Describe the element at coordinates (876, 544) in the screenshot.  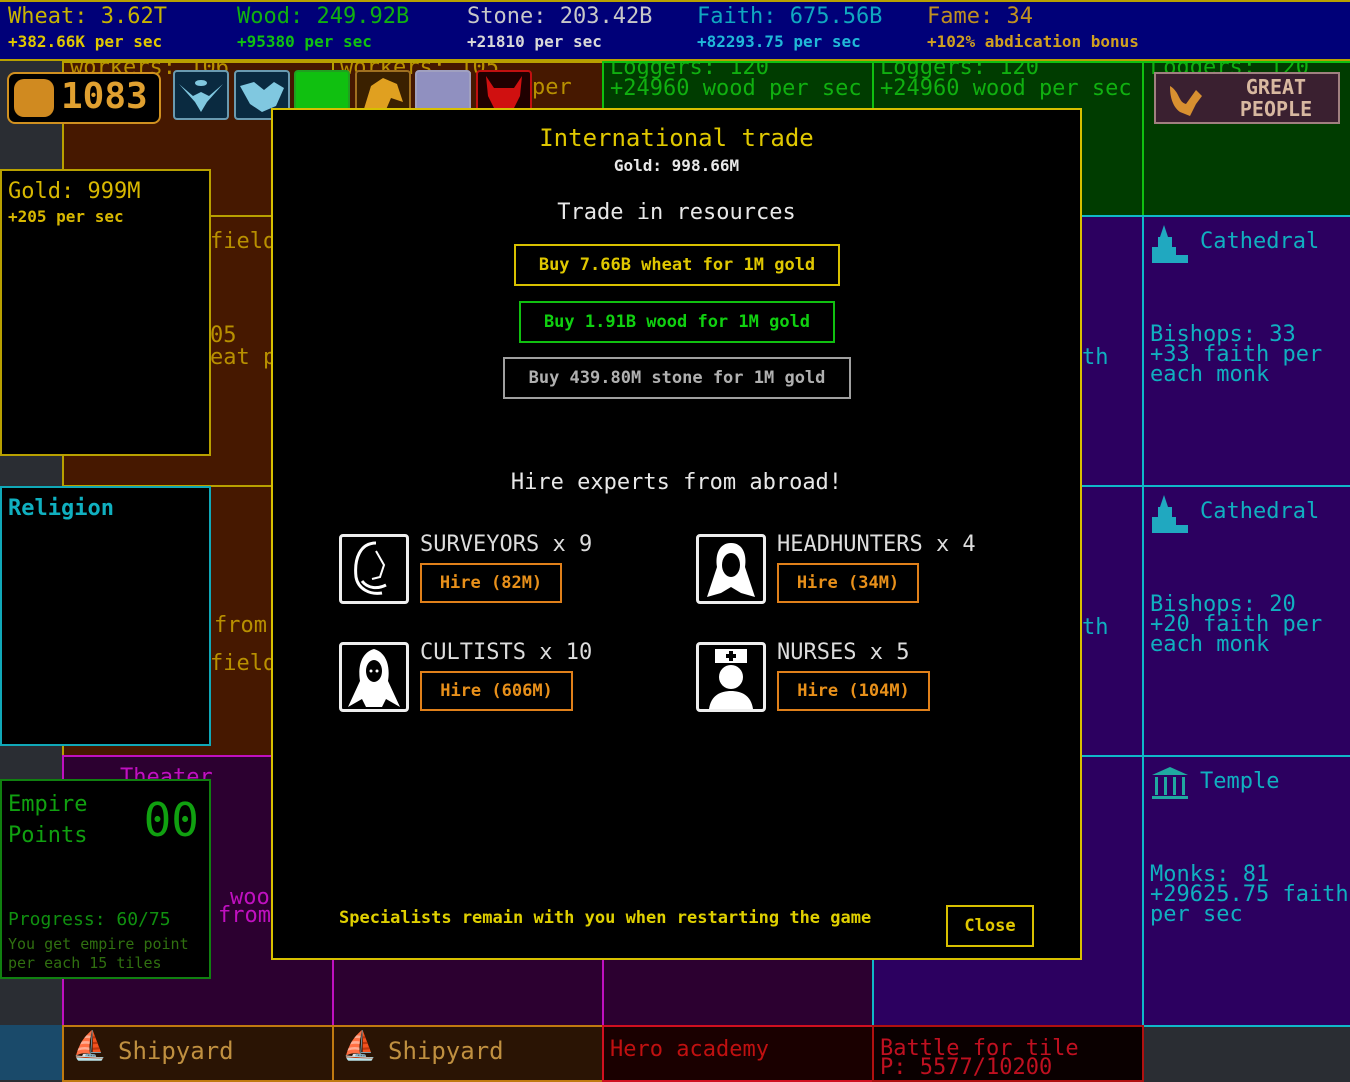
I see `specialist-name: HEADHUNTERS x 4` at that location.